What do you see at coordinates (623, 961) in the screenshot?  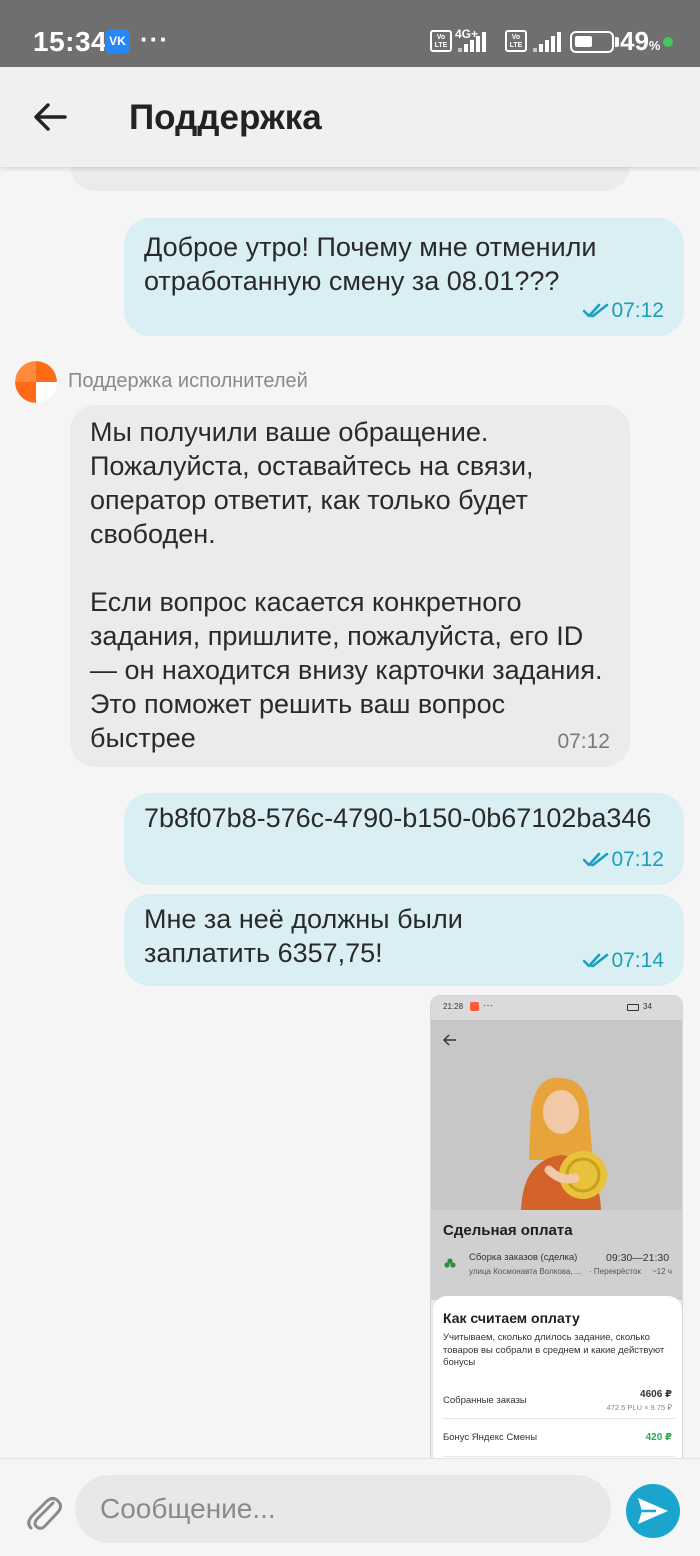 I see `message-time: 07:14` at bounding box center [623, 961].